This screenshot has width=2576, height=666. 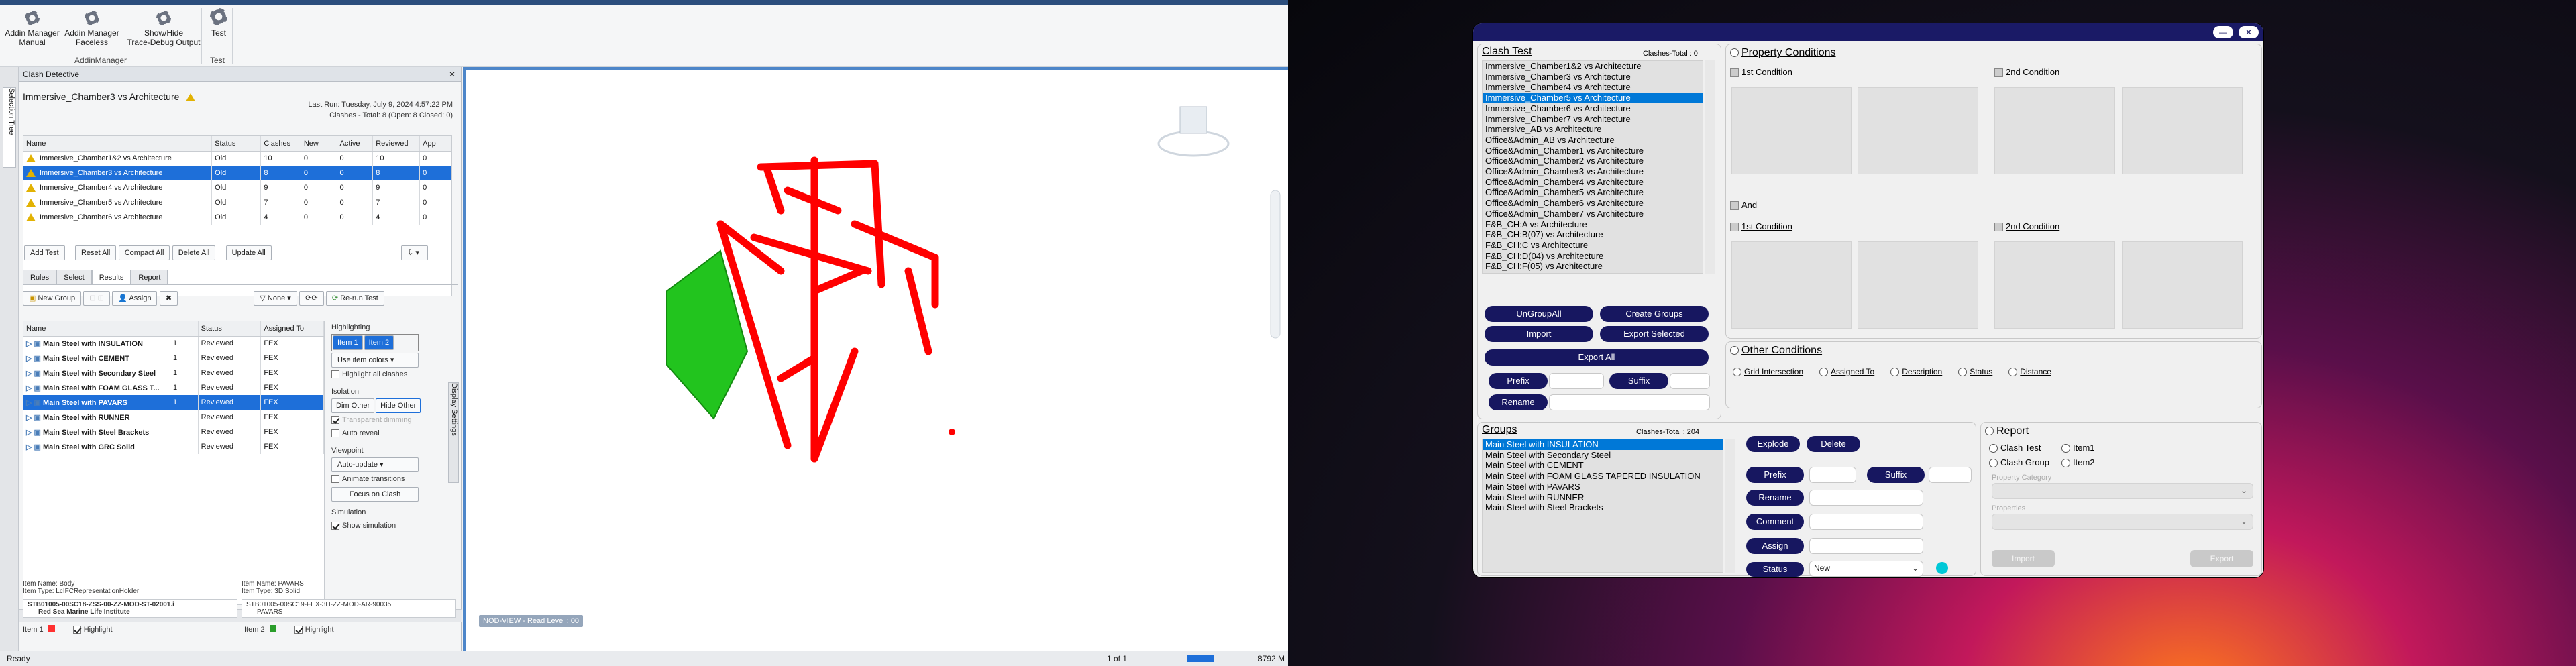 What do you see at coordinates (1603, 487) in the screenshot?
I see `list-item: Main Steel with PAVARS` at bounding box center [1603, 487].